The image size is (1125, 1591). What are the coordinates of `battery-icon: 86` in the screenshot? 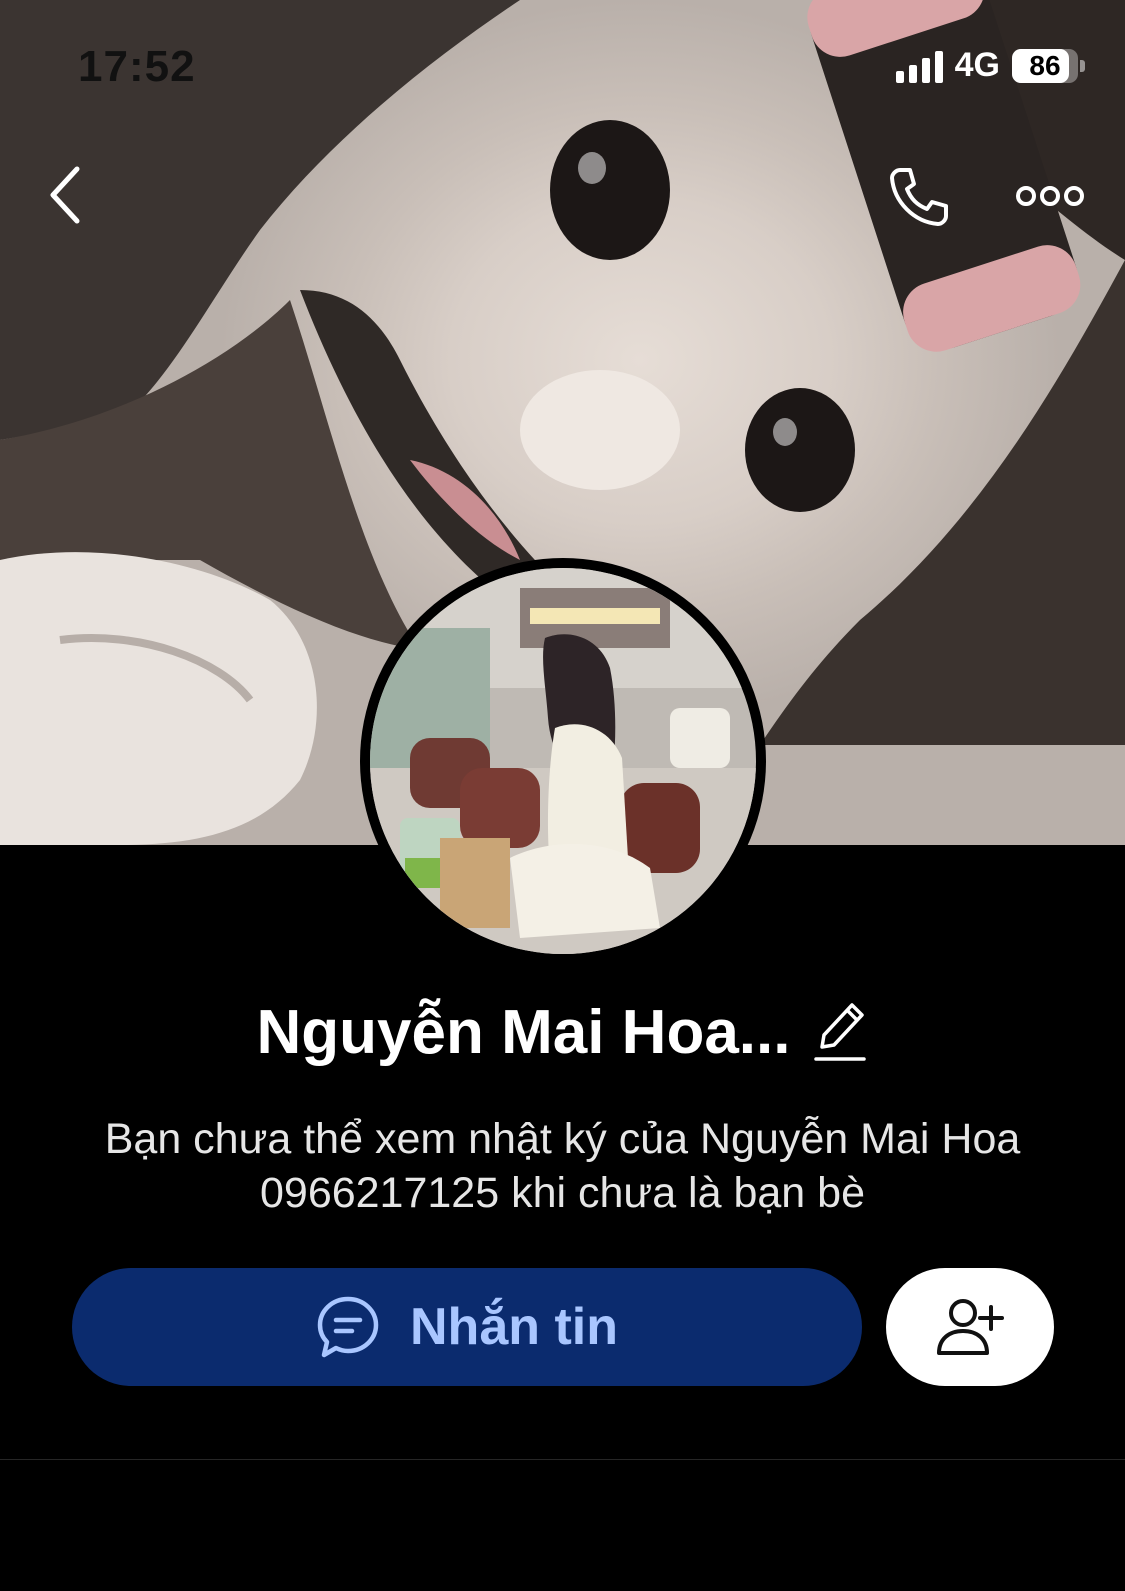 It's located at (1045, 65).